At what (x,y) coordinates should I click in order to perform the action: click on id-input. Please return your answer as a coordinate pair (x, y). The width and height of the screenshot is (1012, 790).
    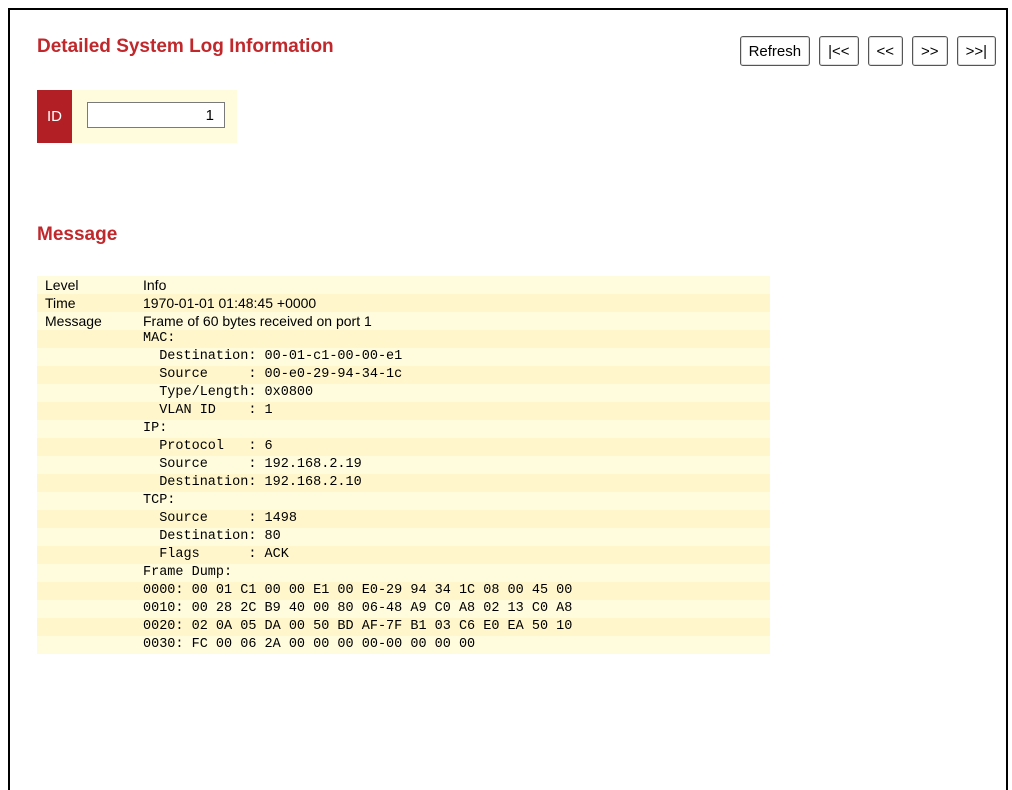
    Looking at the image, I should click on (156, 115).